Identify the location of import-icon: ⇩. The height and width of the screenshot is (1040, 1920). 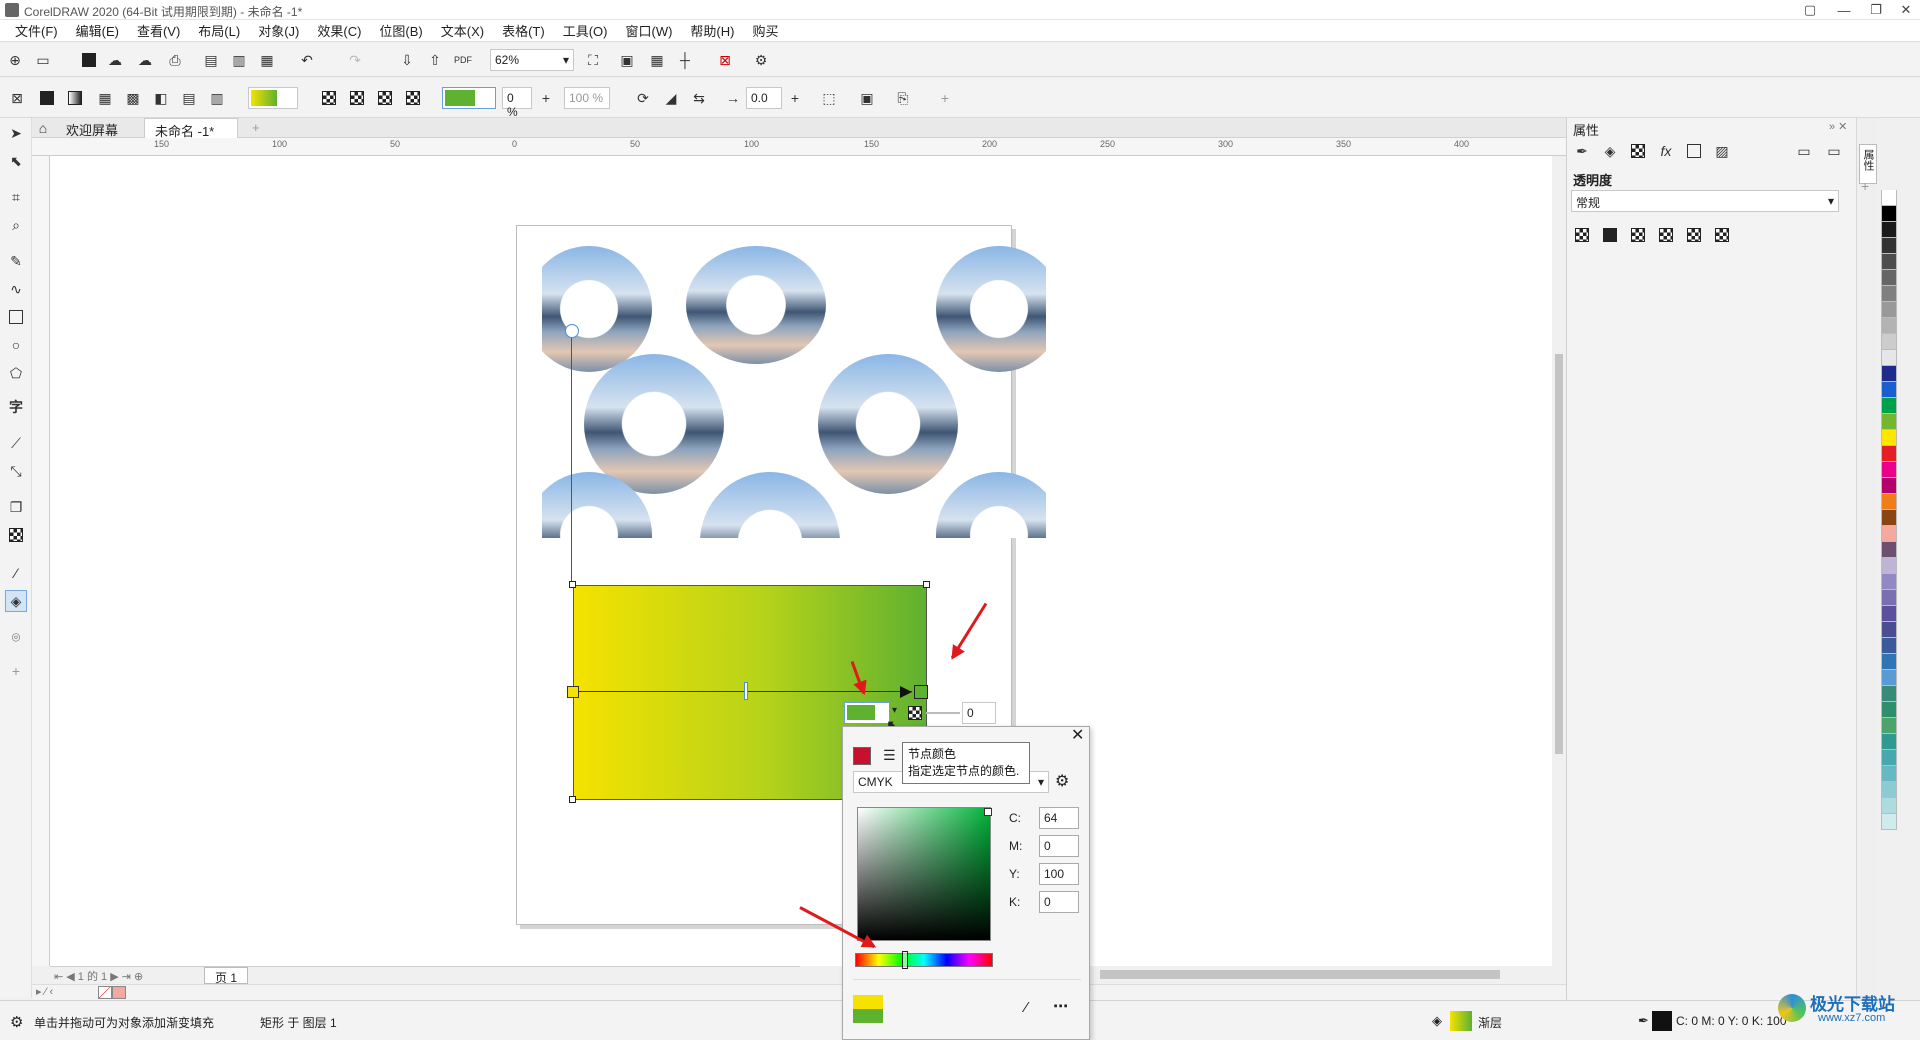
(407, 60).